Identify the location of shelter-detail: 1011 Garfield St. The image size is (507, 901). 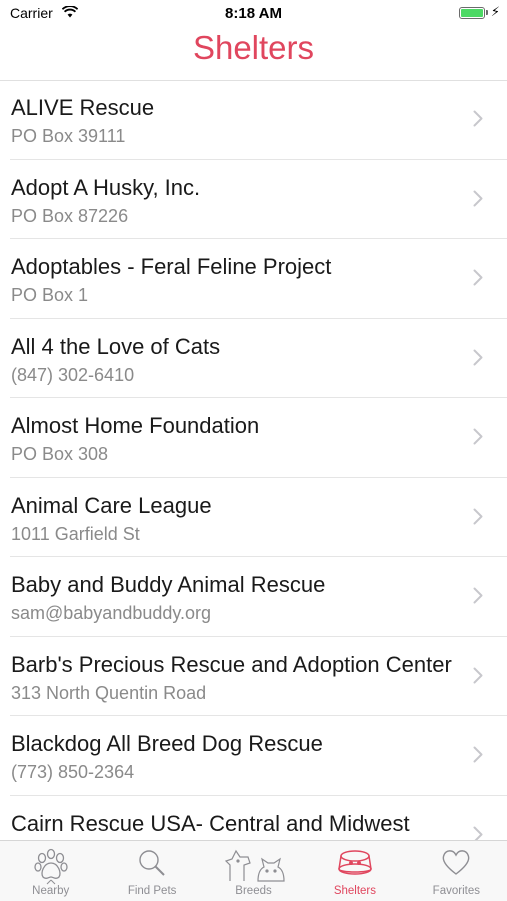
(75, 533).